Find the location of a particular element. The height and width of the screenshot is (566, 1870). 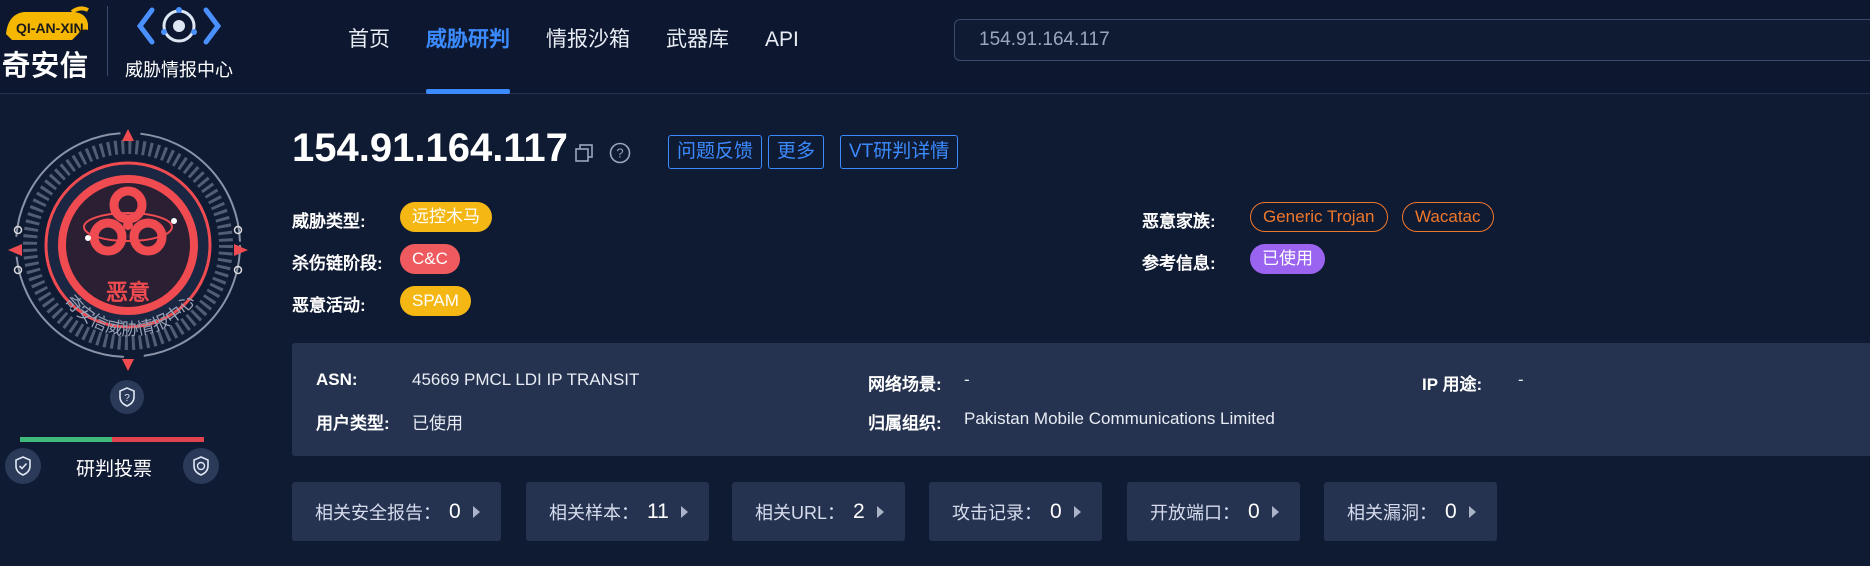

vote-ratio-bar is located at coordinates (112, 439).